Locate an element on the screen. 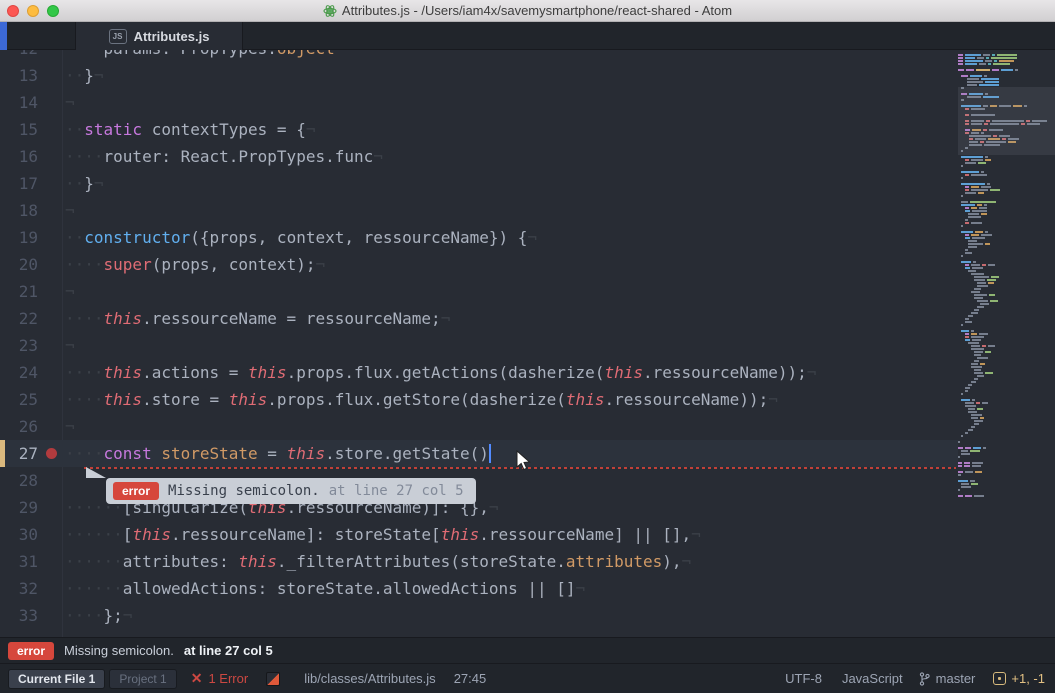  line-number: 17 is located at coordinates (28, 183).